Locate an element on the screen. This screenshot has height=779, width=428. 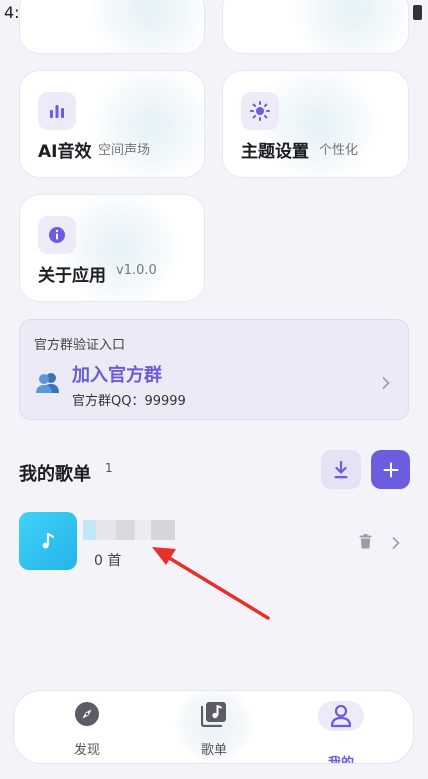
profile-icon is located at coordinates (341, 718).